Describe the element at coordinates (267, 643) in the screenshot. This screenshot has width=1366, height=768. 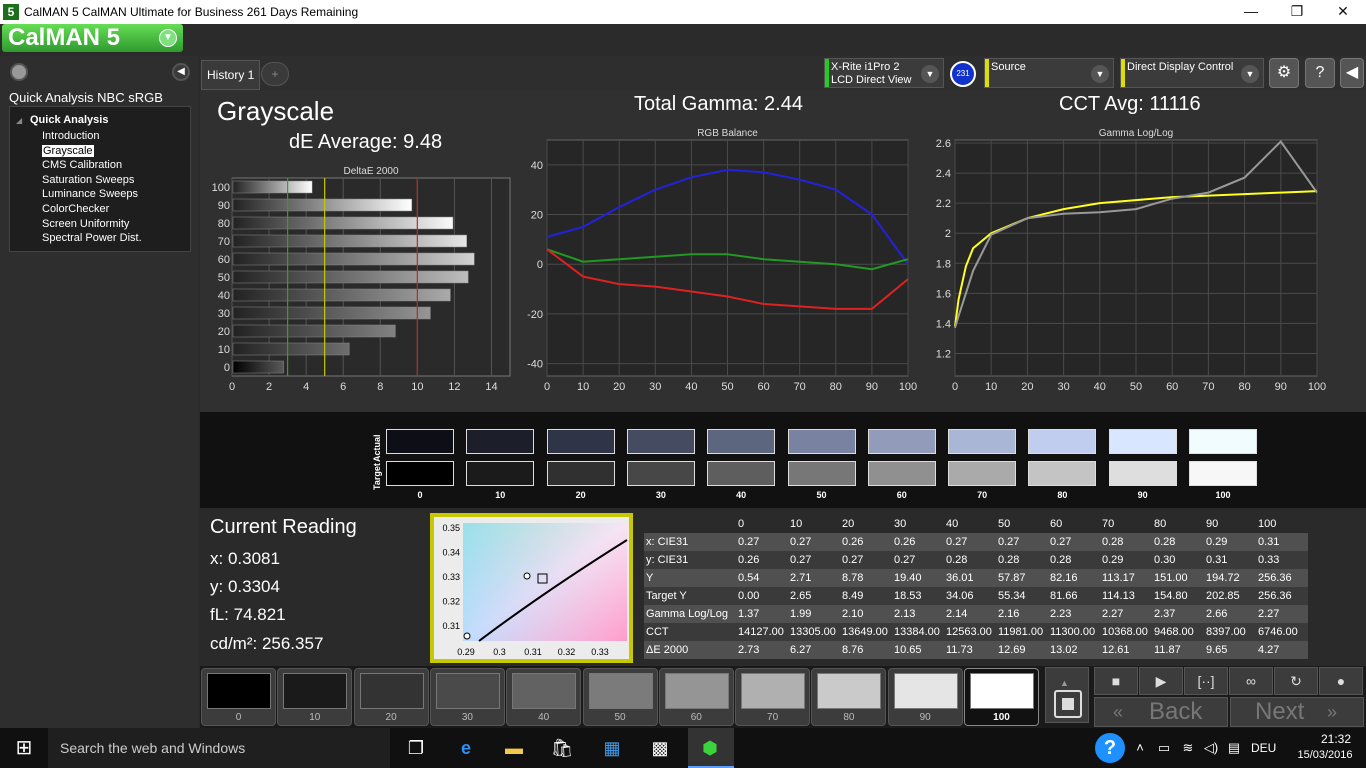
I see `reading-cd: cd/m²: 256.357` at that location.